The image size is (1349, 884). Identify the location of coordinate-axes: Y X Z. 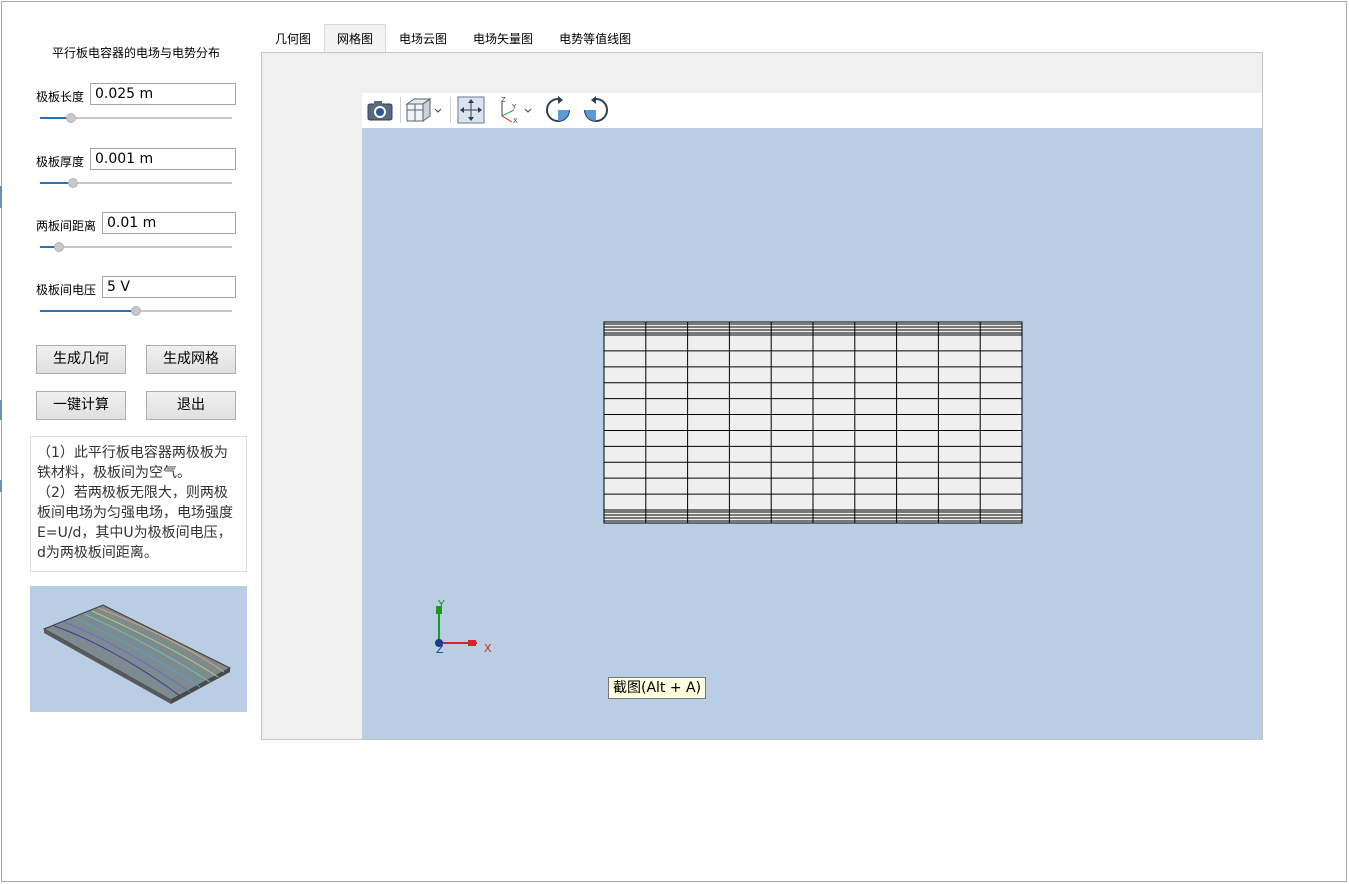
(463, 627).